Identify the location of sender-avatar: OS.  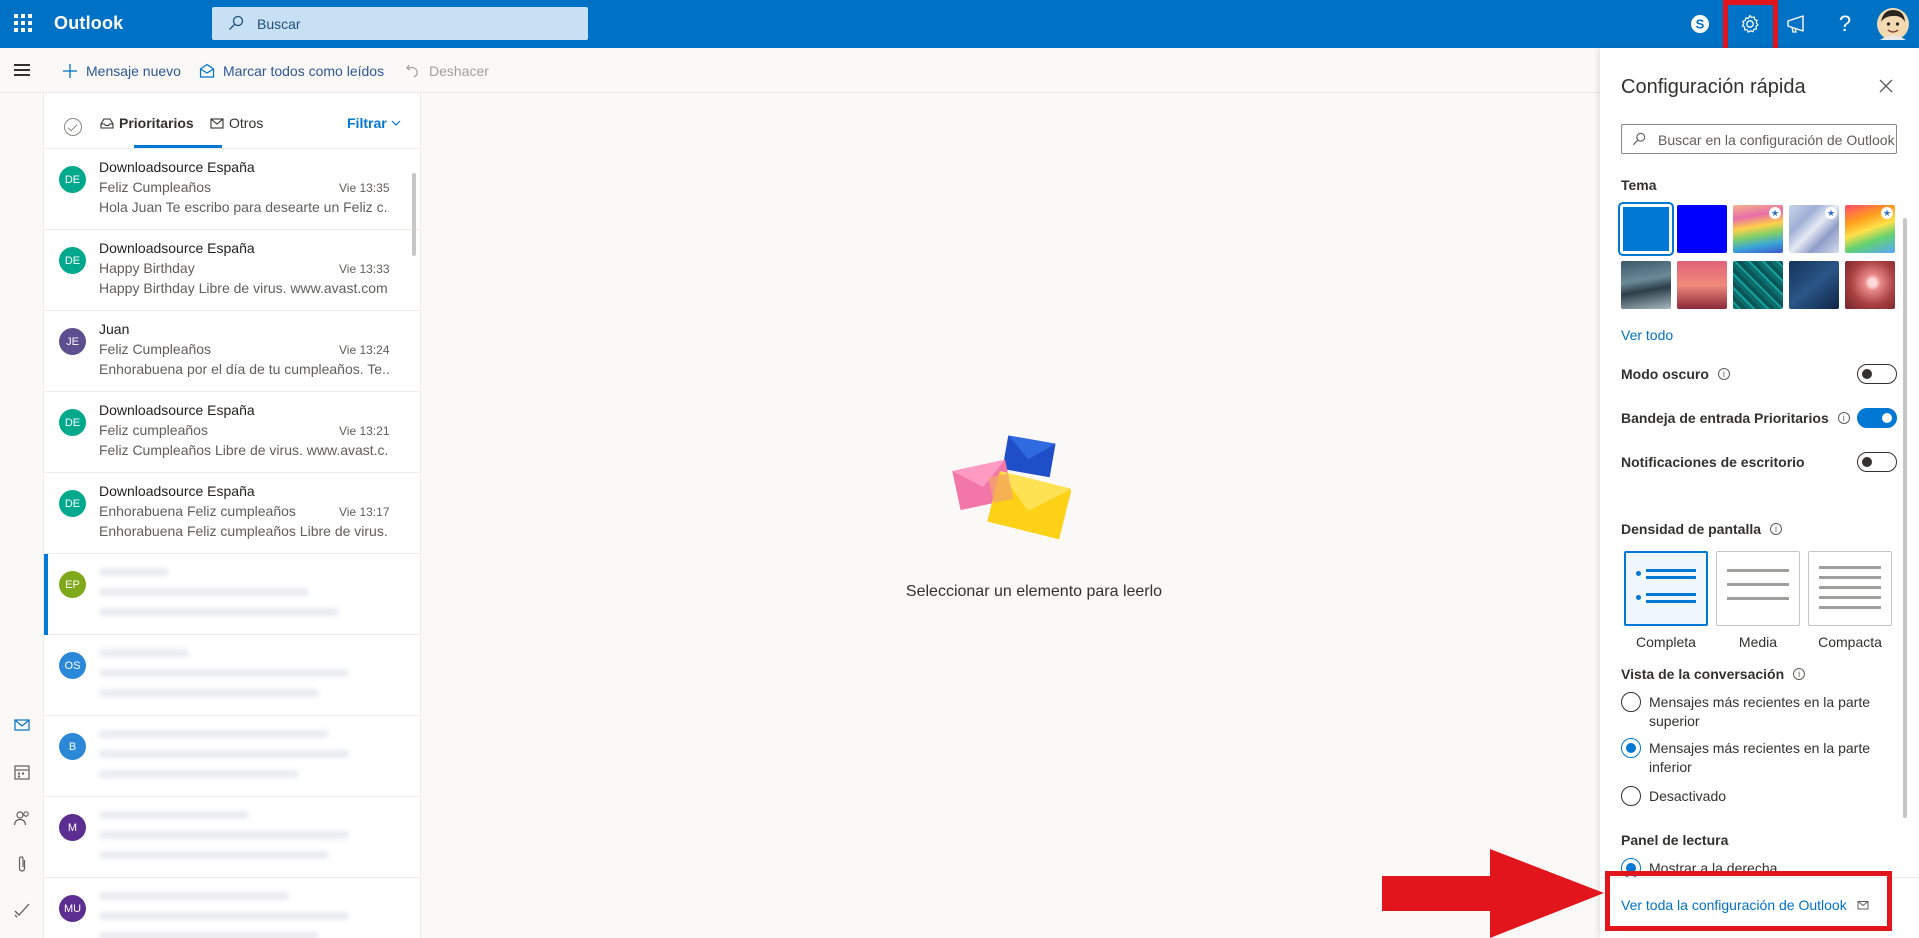
(72, 665).